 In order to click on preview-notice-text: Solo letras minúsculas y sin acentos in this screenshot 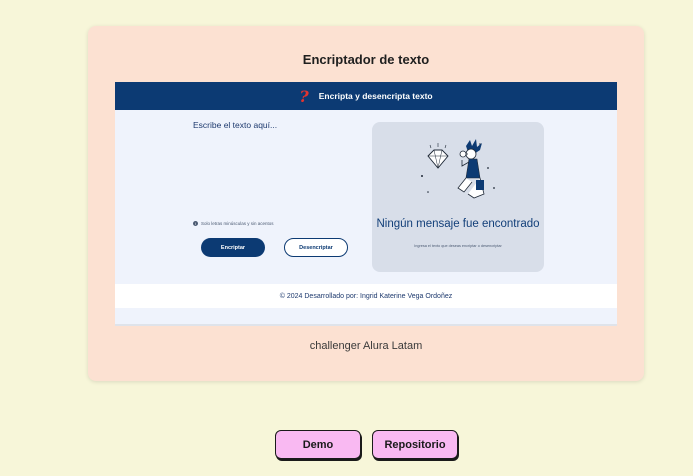, I will do `click(237, 223)`.